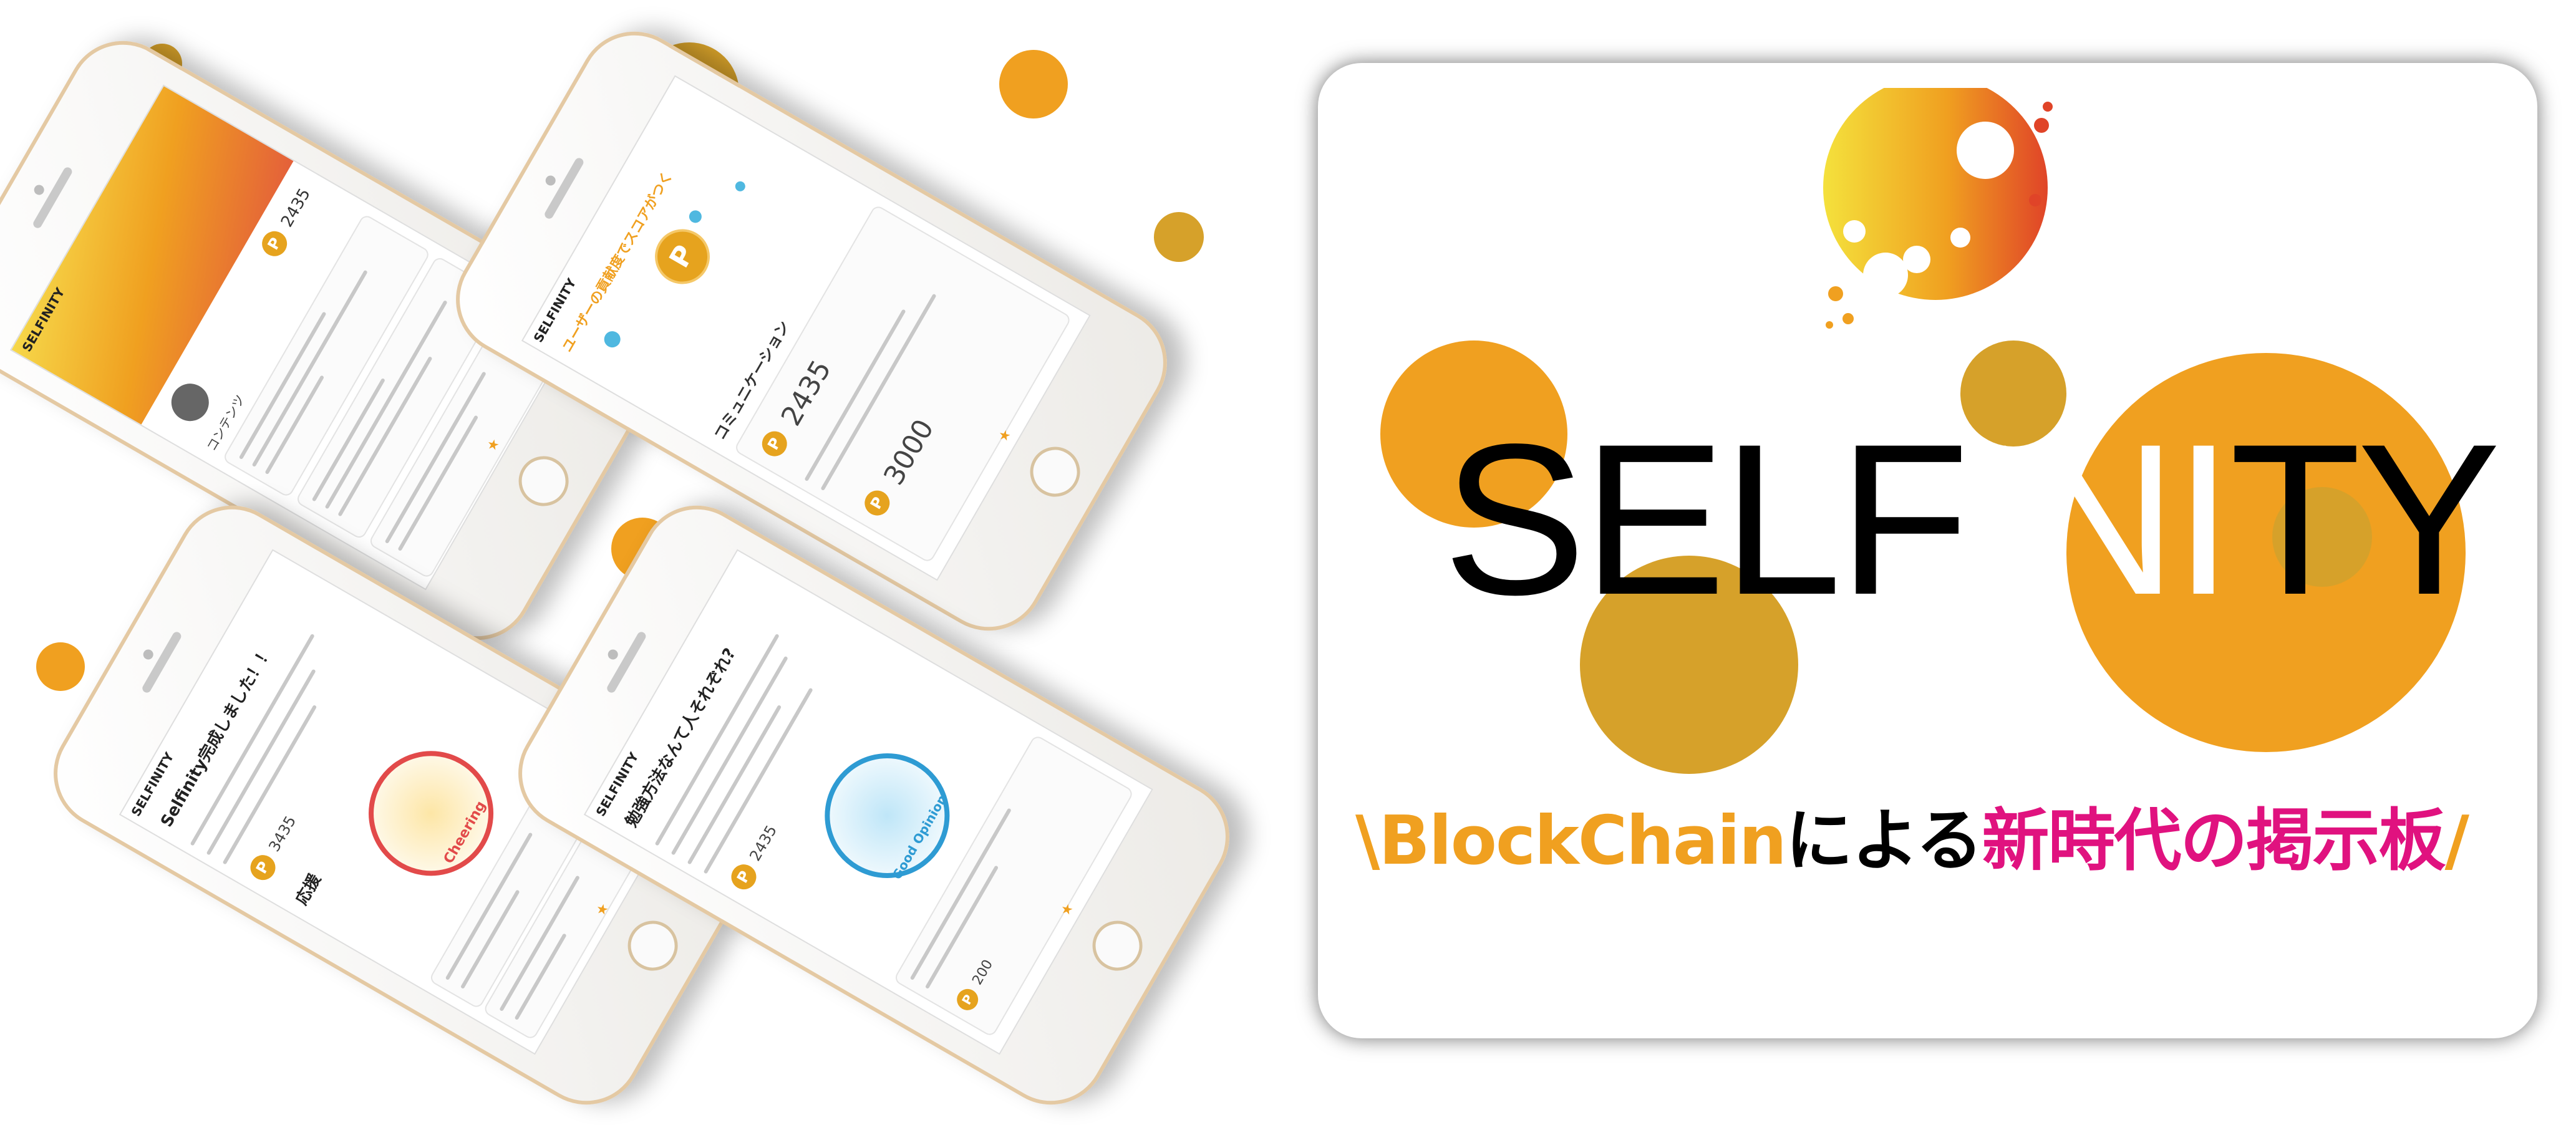 This screenshot has height=1130, width=2576. Describe the element at coordinates (1884, 841) in the screenshot. I see `tagline-particle: による` at that location.